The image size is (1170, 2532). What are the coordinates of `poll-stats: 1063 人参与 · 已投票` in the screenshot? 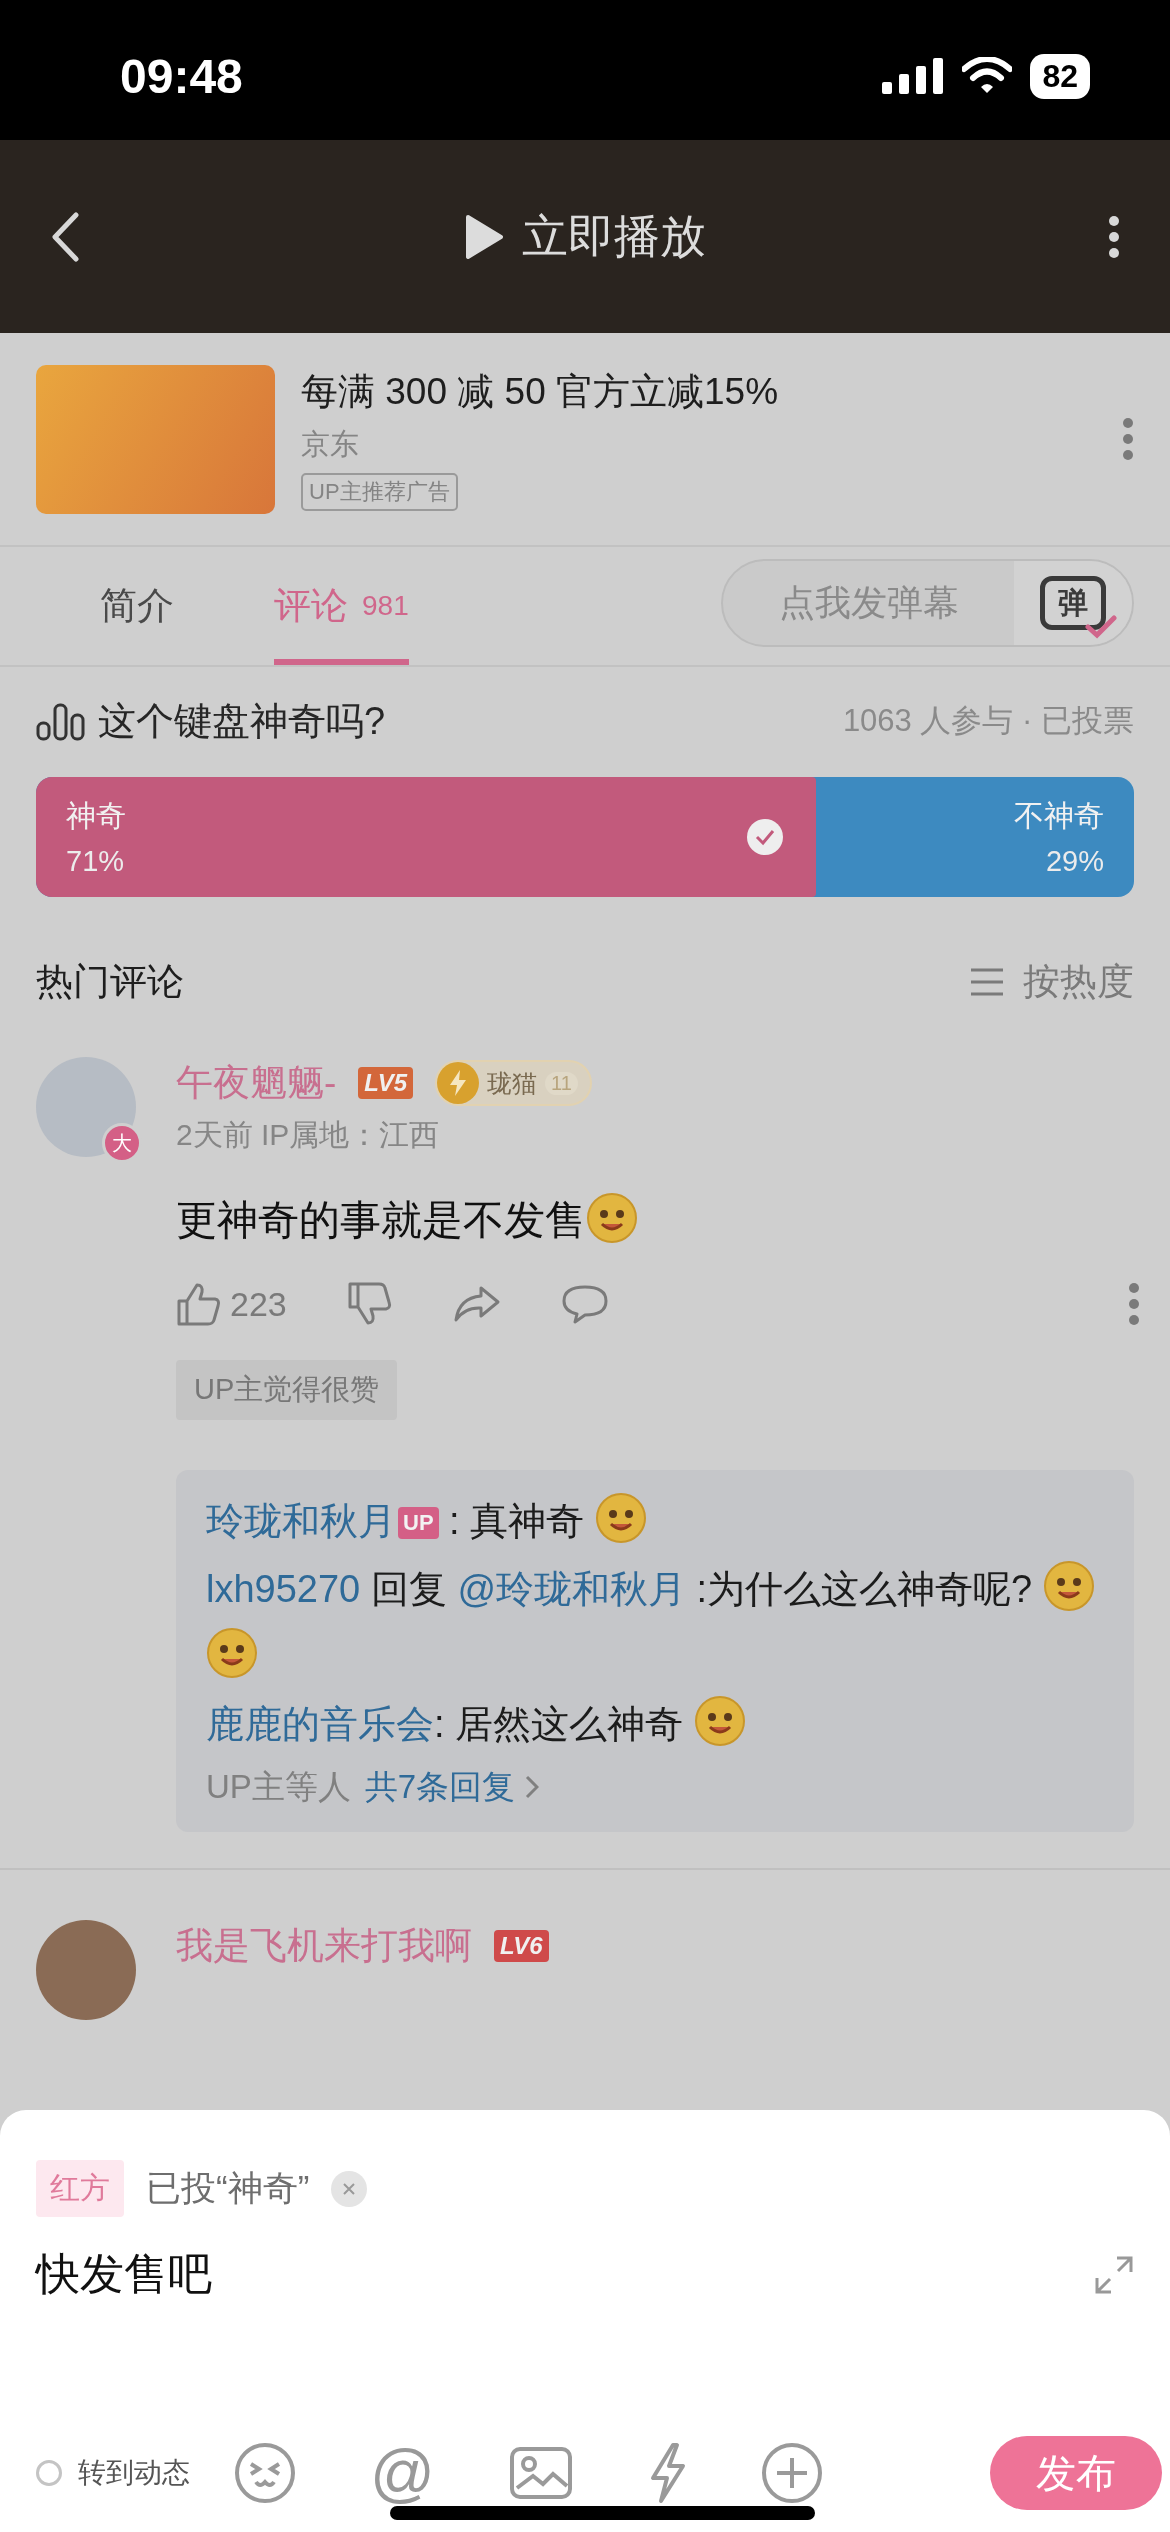 It's located at (988, 721).